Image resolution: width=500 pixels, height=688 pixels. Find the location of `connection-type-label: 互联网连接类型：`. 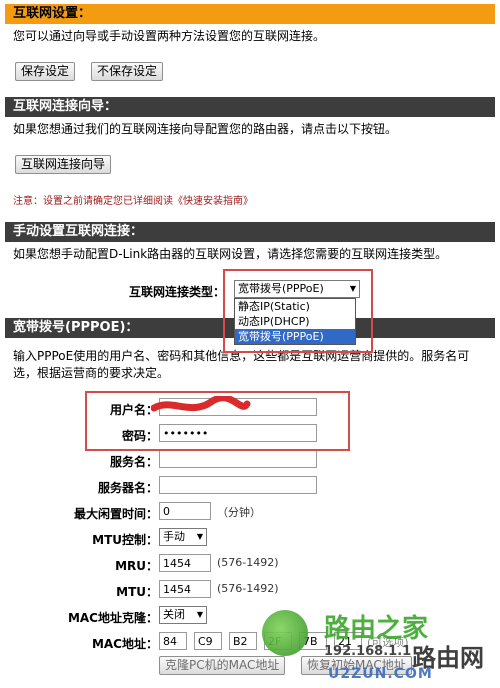

connection-type-label: 互联网连接类型： is located at coordinates (176, 292).